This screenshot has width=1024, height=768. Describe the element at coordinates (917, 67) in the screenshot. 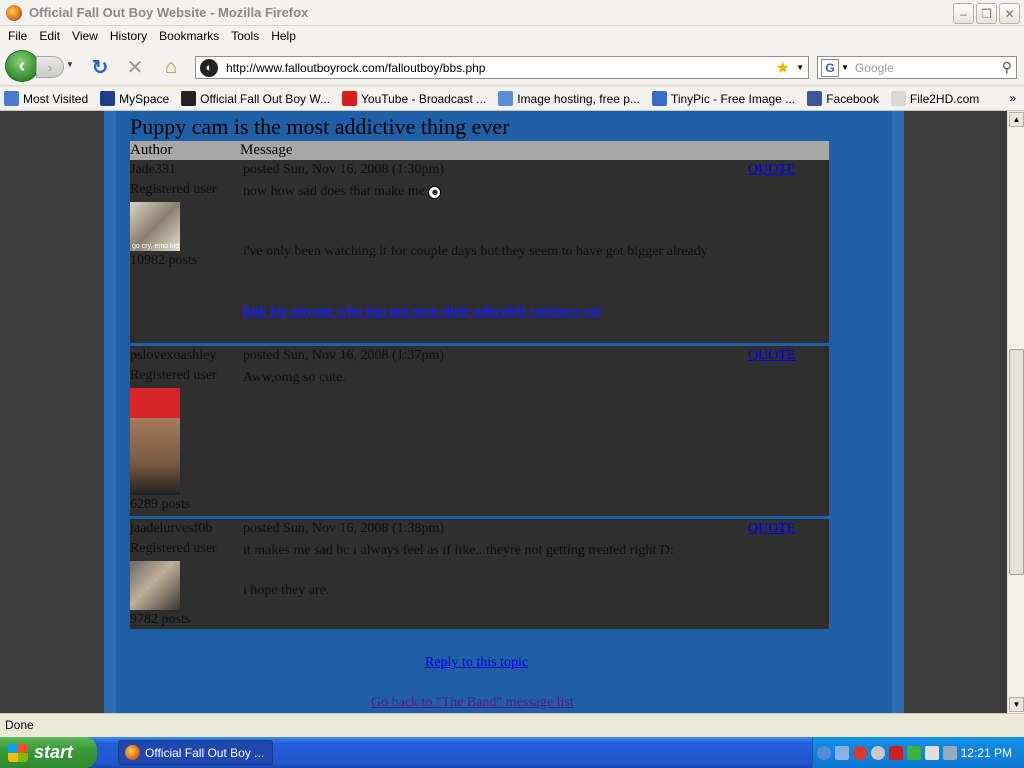

I see `search-box: G ▼ Google ⚲` at that location.